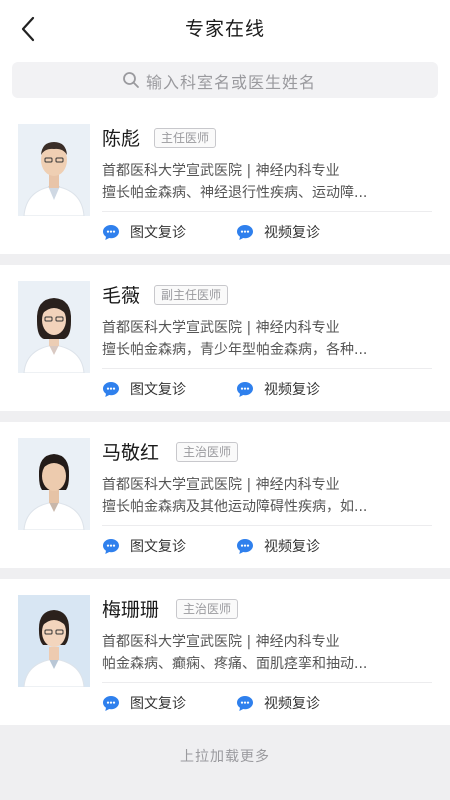 Image resolution: width=450 pixels, height=800 pixels. I want to click on doctor-name: 毛薇, so click(121, 296).